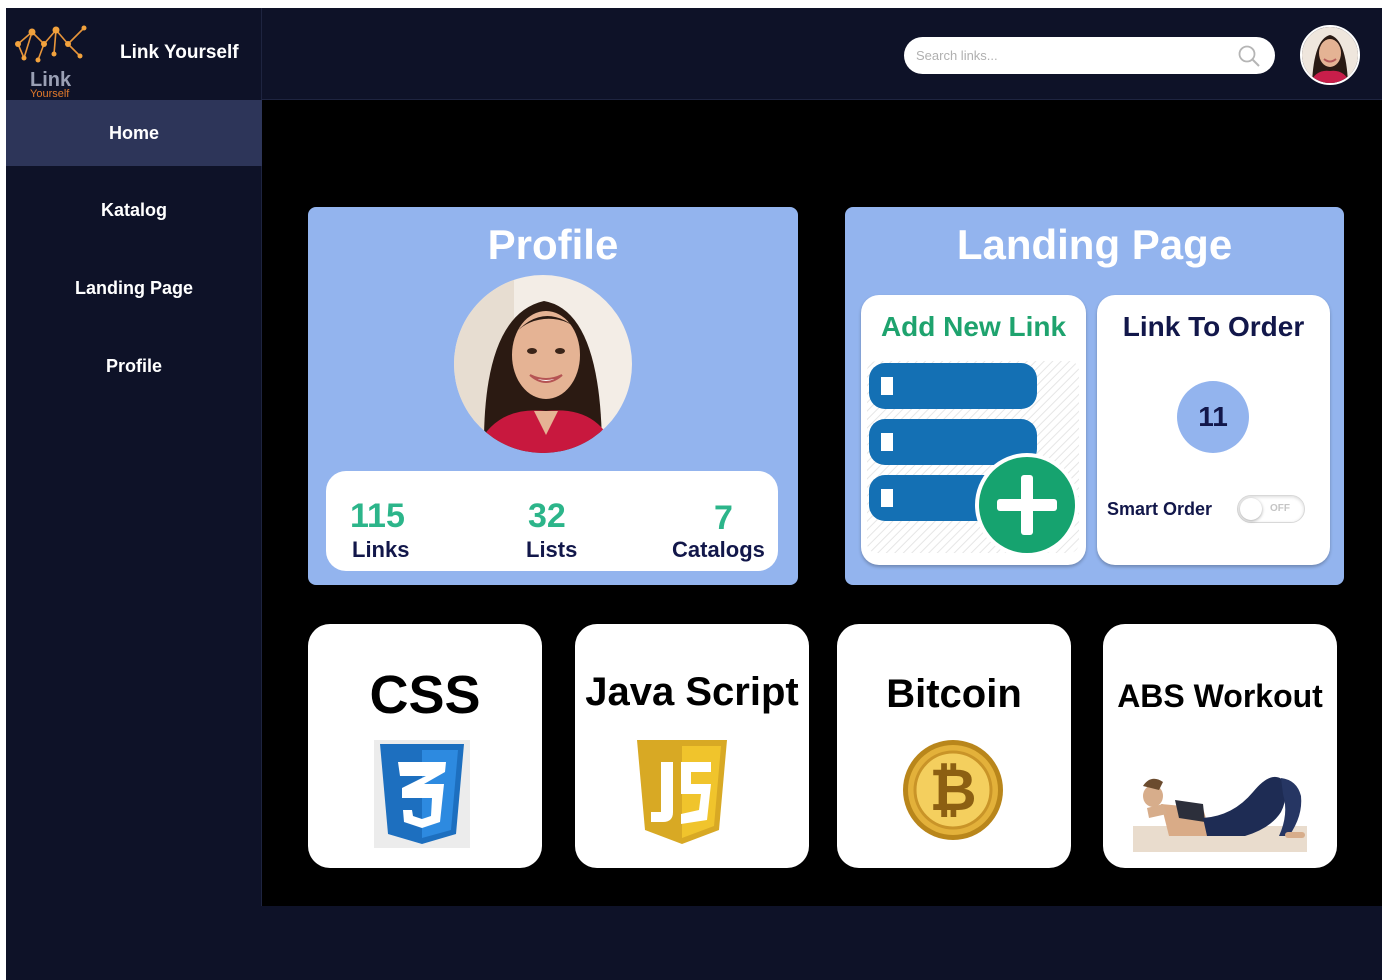 The width and height of the screenshot is (1386, 980). I want to click on search-box, so click(1089, 55).